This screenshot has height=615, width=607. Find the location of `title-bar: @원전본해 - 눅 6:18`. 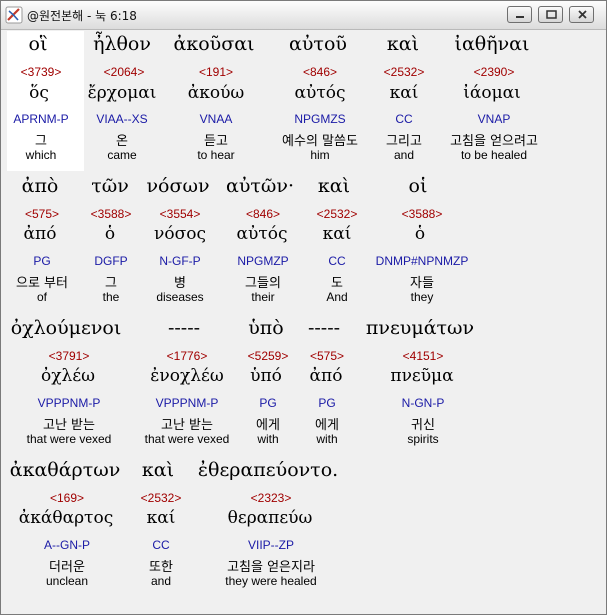

title-bar: @원전본해 - 눅 6:18 is located at coordinates (303, 15).